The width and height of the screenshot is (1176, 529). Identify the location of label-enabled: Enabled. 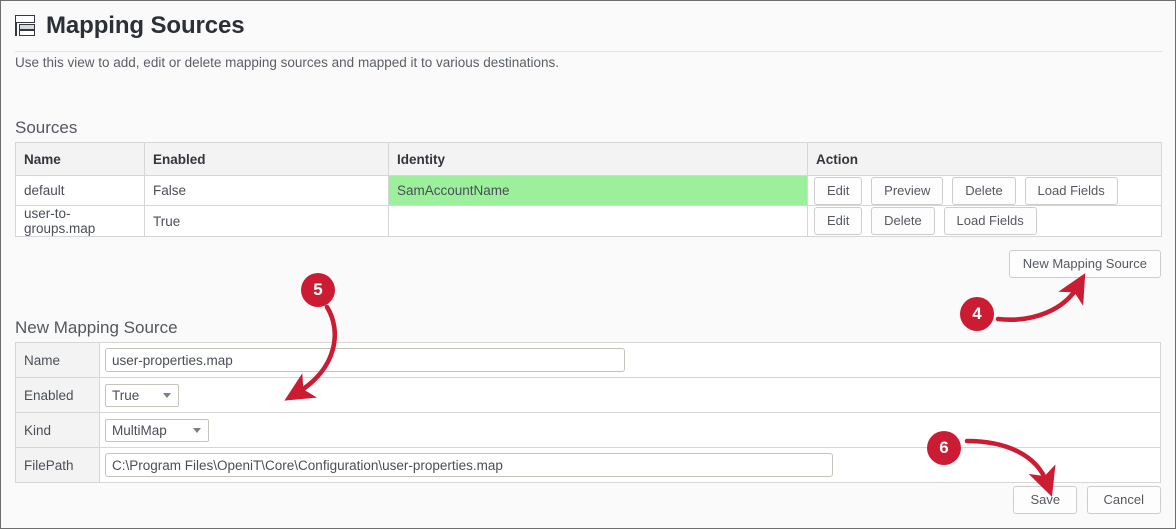
(57, 395).